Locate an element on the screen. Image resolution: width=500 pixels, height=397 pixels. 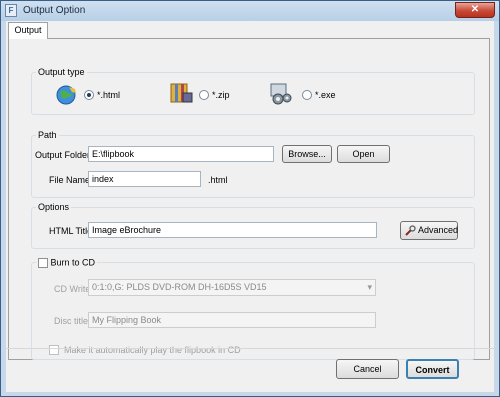
archive-icon is located at coordinates (181, 93).